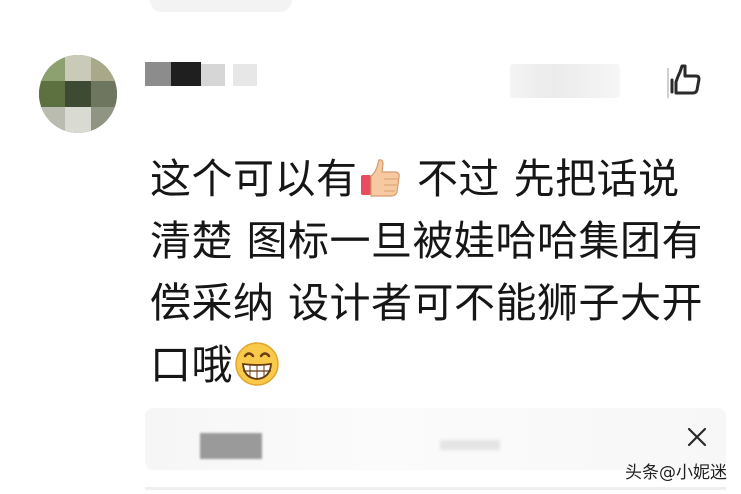  What do you see at coordinates (257, 364) in the screenshot?
I see `grinning-face-emoji` at bounding box center [257, 364].